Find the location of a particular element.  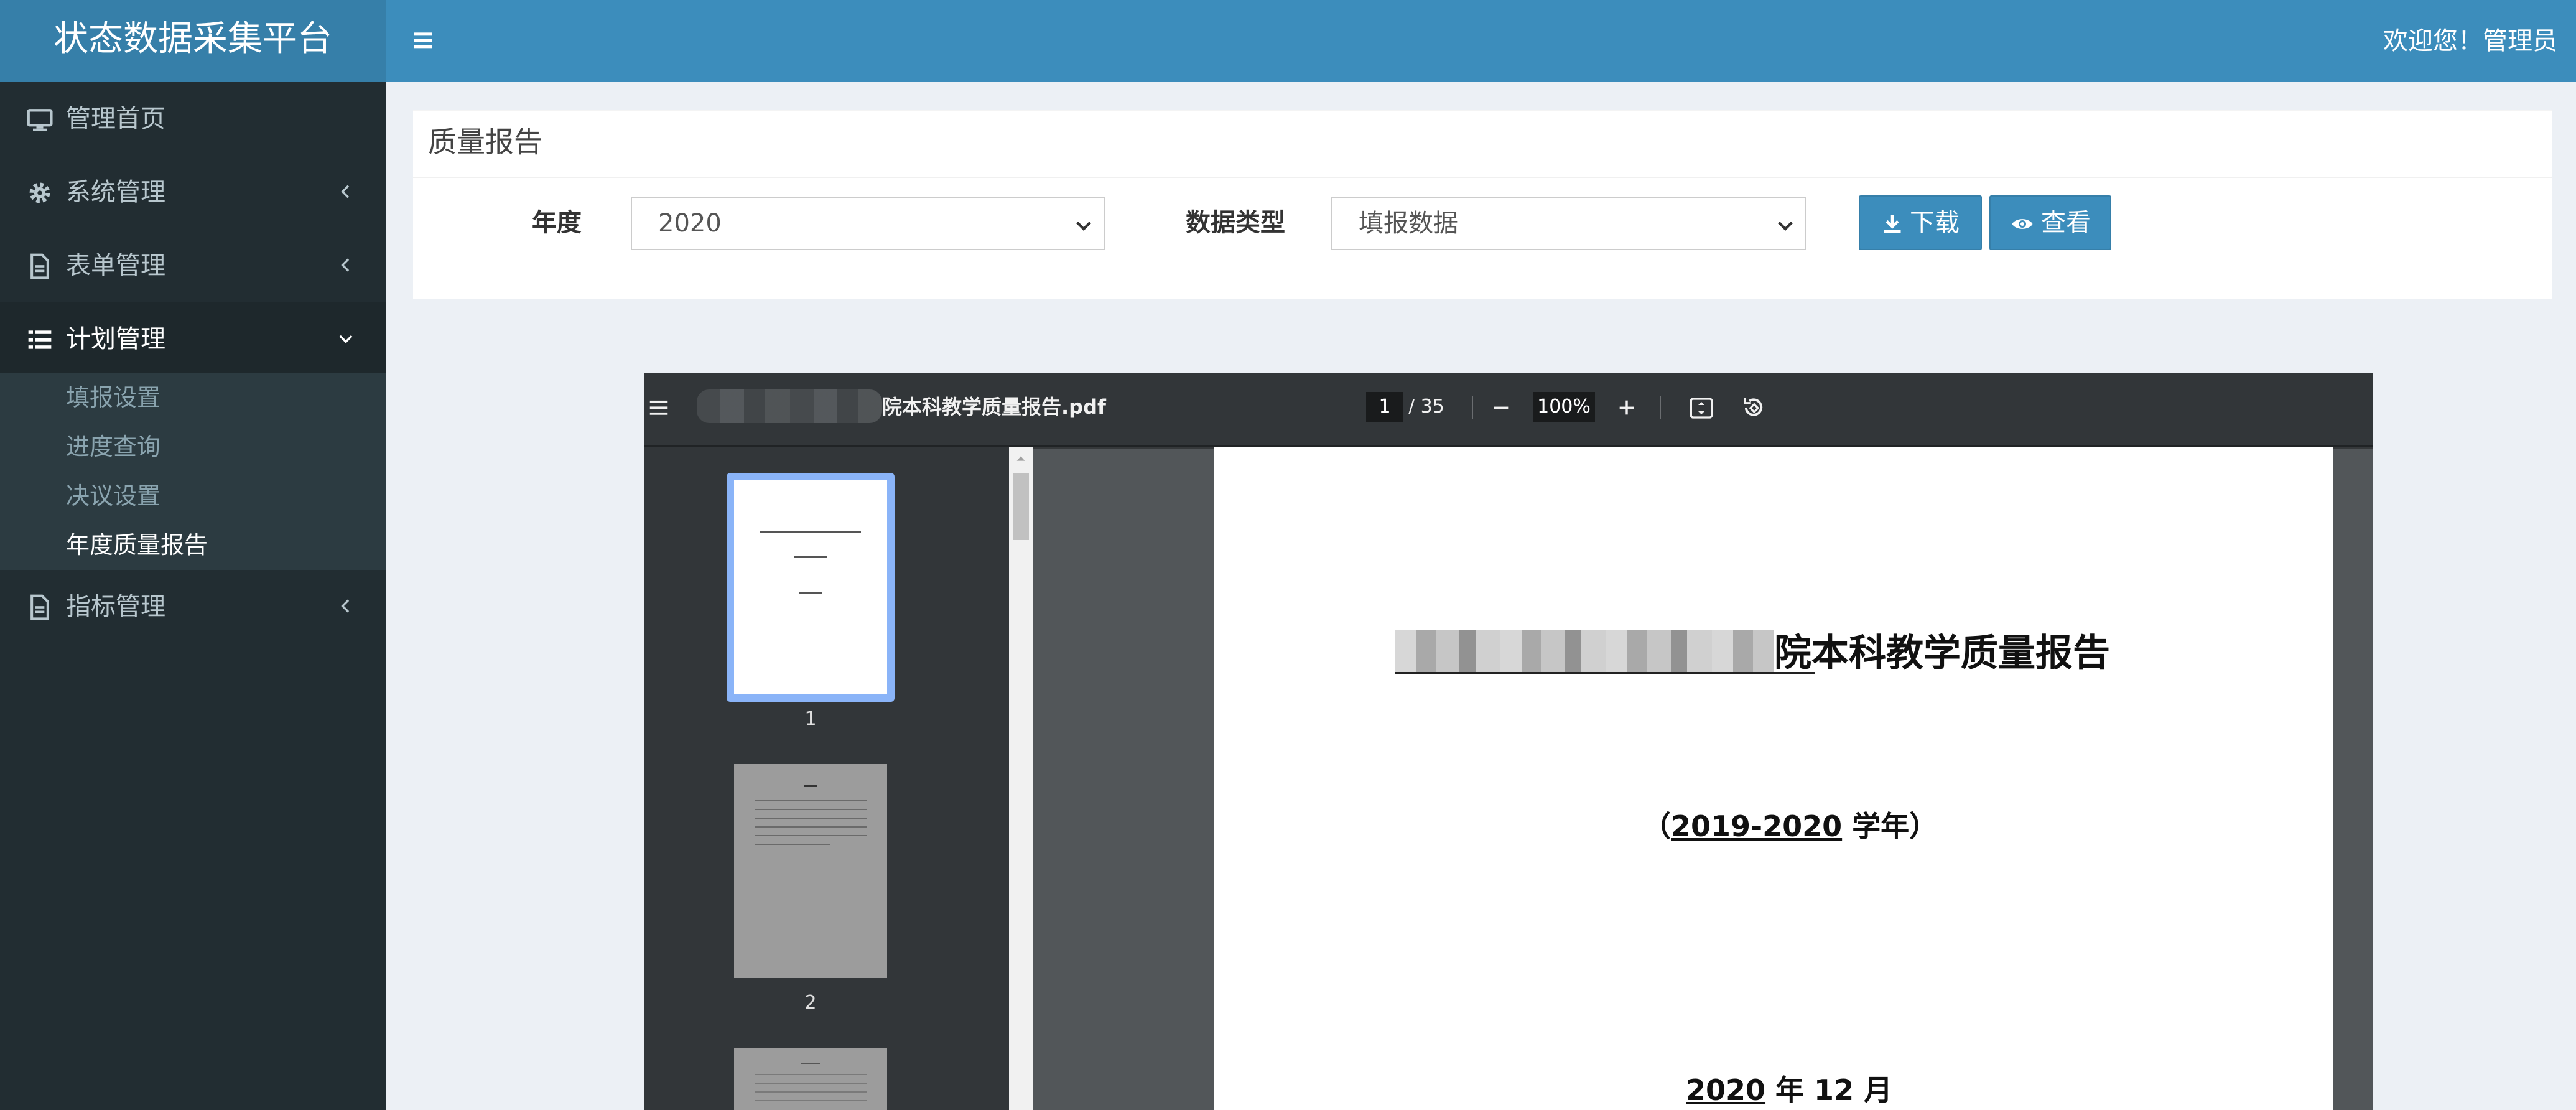

sidebar-item-plan: 计划管理 is located at coordinates (193, 339).